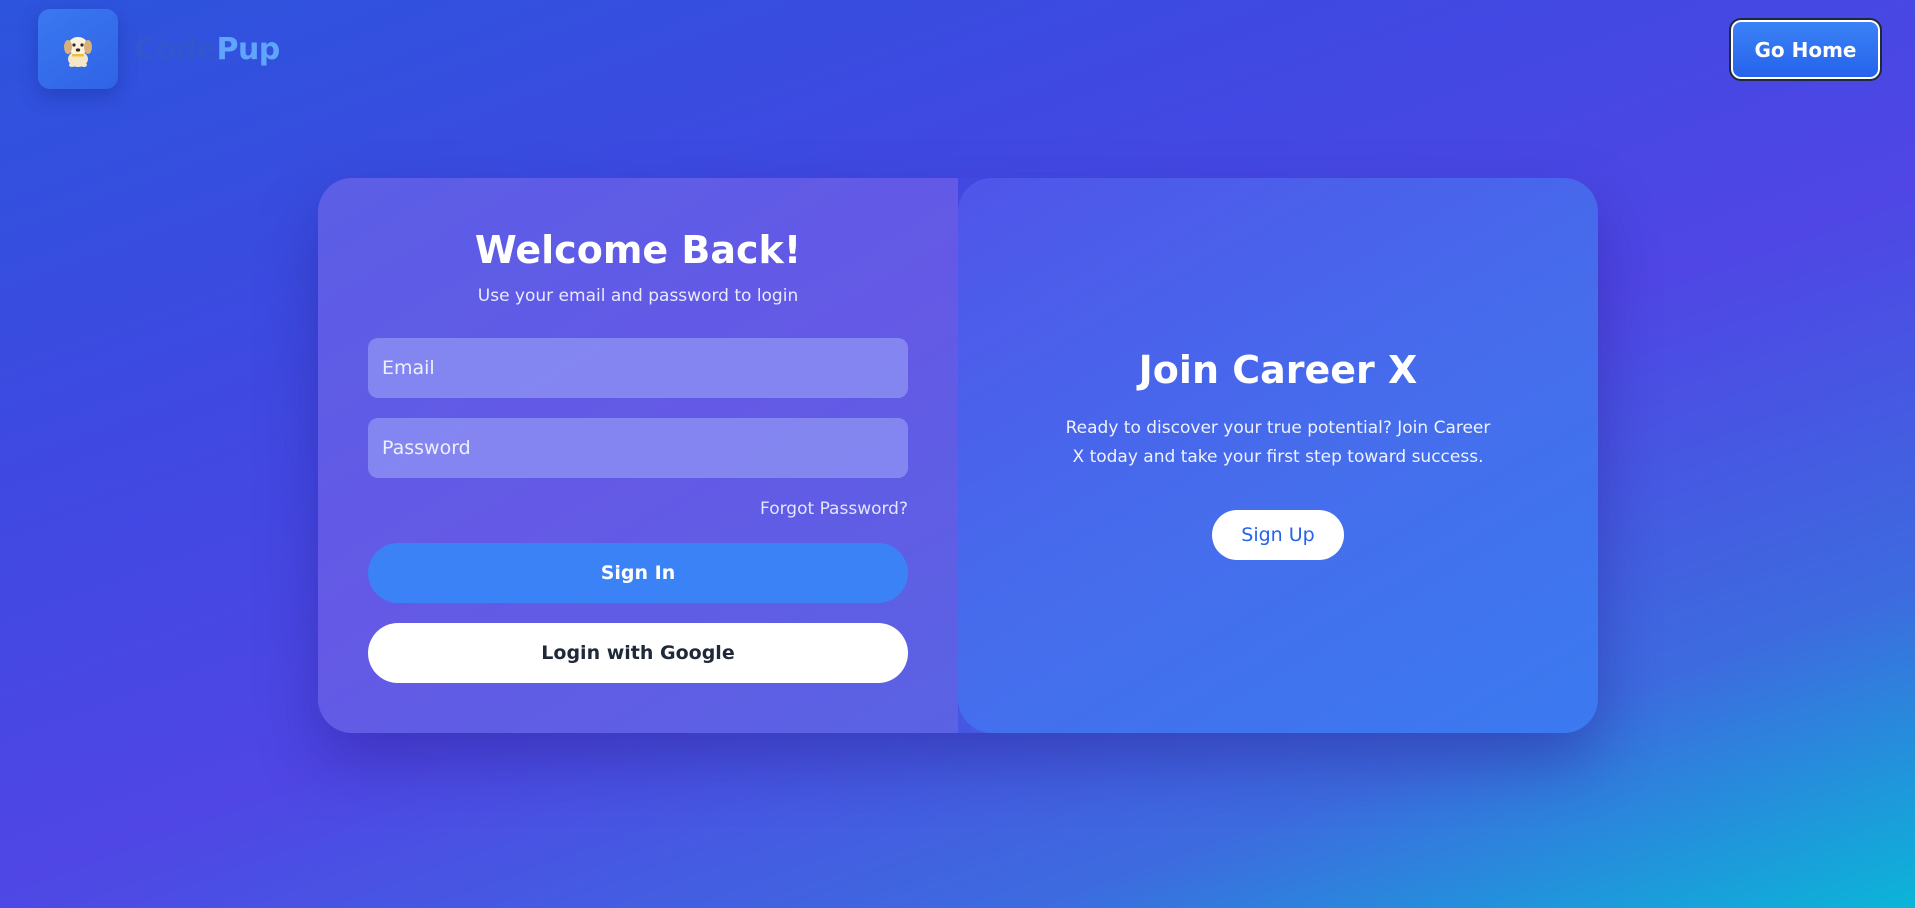 This screenshot has width=1915, height=908. I want to click on sign-in-button: Sign In, so click(638, 573).